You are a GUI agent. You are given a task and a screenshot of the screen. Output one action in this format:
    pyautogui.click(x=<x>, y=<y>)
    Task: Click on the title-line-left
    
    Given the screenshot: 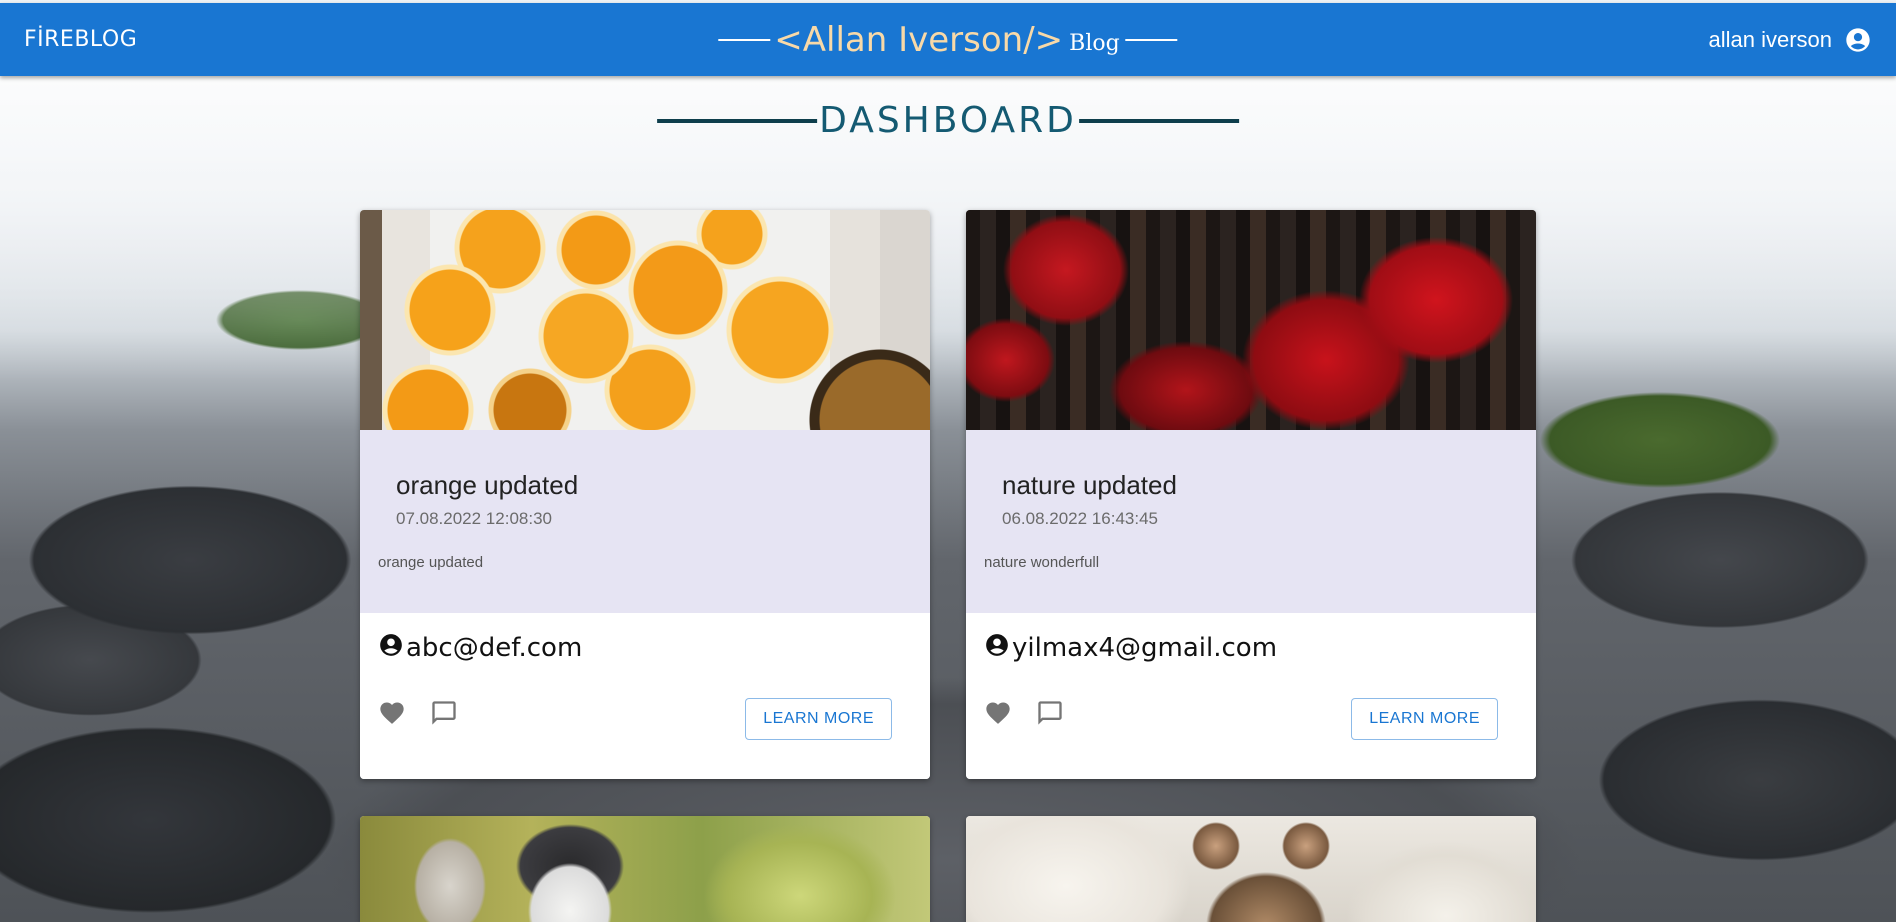 What is the action you would take?
    pyautogui.click(x=744, y=39)
    